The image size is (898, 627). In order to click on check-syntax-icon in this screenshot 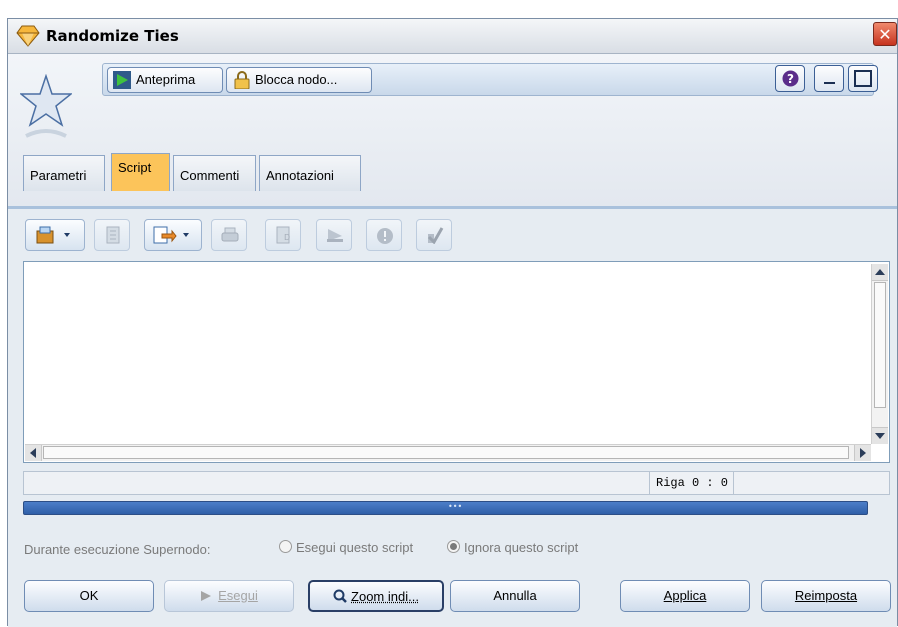, I will do `click(435, 235)`.